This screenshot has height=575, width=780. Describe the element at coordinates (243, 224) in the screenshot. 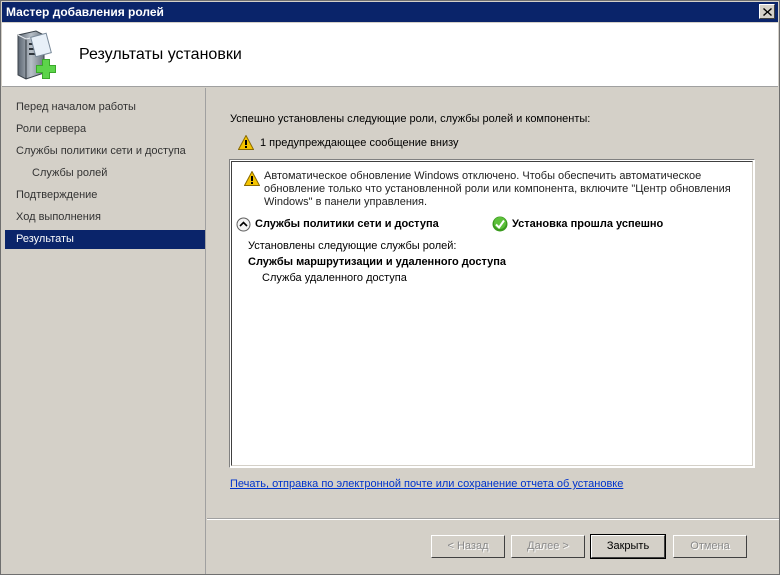

I see `chevron-up-circle-icon` at that location.